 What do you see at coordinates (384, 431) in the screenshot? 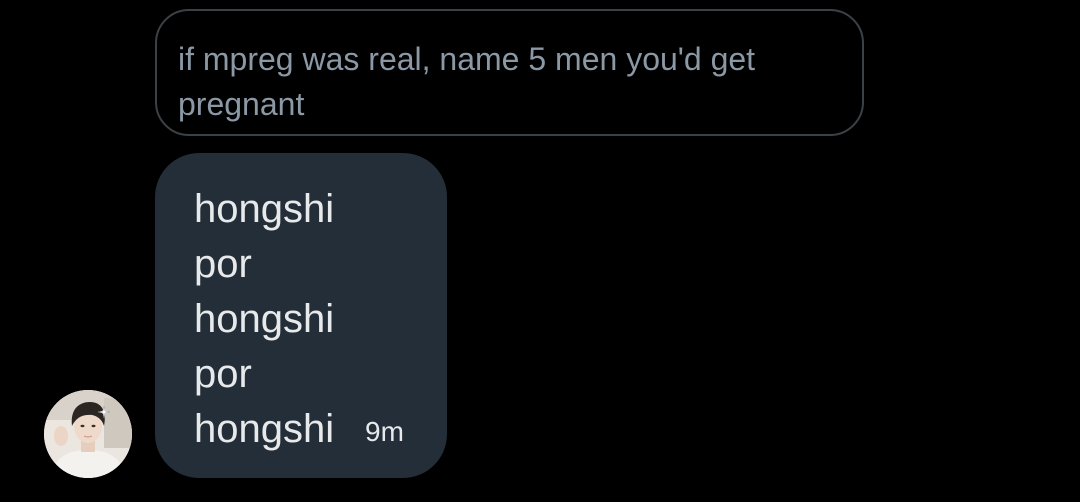
I see `message-timestamp: 9m` at bounding box center [384, 431].